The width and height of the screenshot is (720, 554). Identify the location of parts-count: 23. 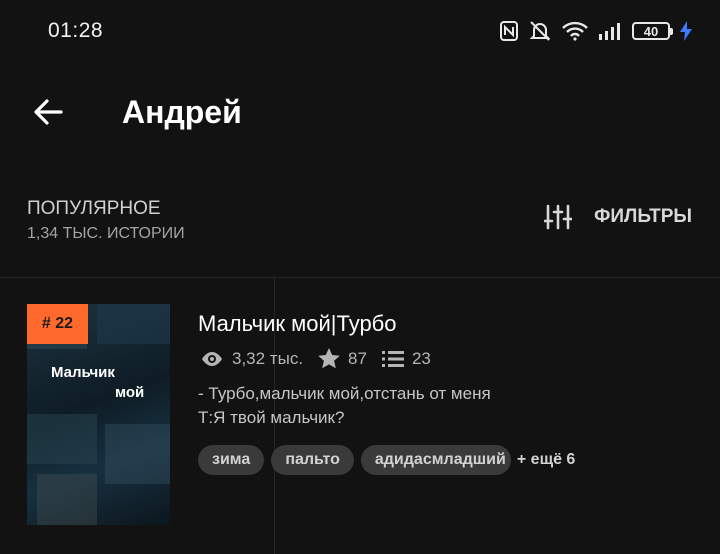
(421, 358).